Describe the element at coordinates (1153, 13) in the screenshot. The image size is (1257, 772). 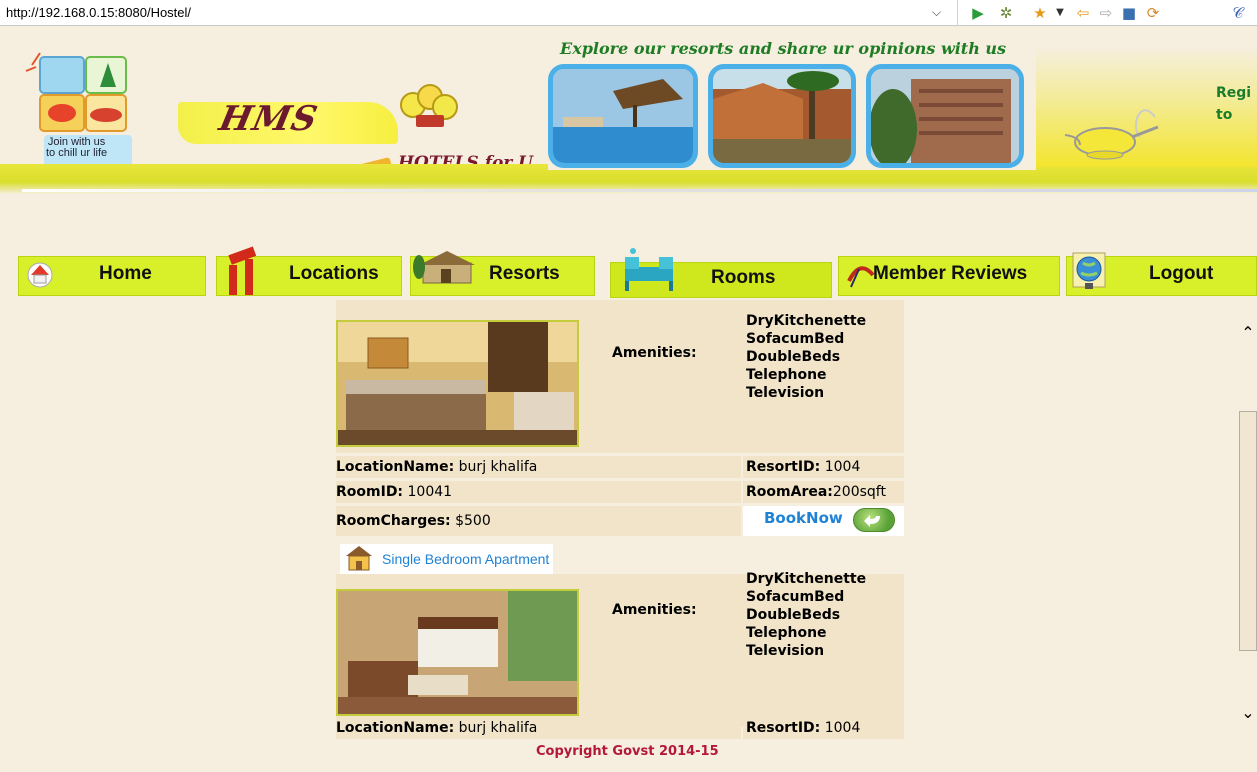
I see `refresh-icon: ⟳` at that location.